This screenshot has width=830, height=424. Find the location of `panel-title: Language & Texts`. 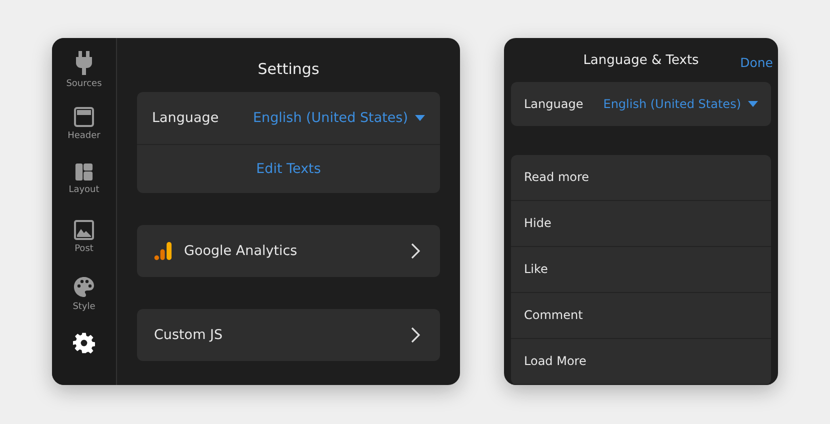

panel-title: Language & Texts is located at coordinates (641, 60).